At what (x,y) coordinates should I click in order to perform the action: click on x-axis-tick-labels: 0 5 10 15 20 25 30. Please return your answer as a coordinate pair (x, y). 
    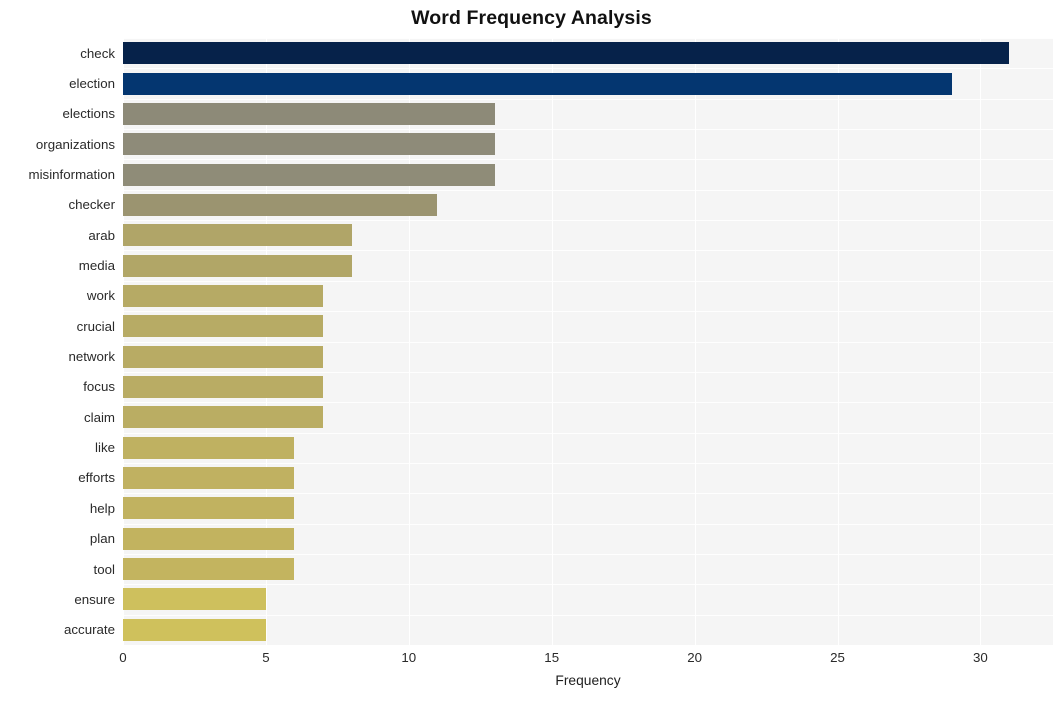
    Looking at the image, I should click on (586, 660).